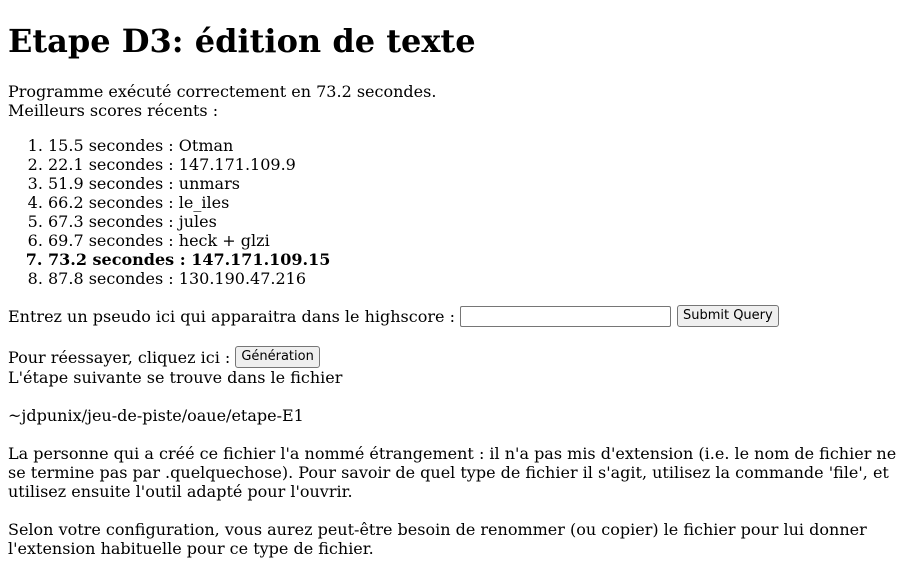 This screenshot has width=923, height=565. I want to click on highscore-item: 69.7 secondes : heck + glzi, so click(481, 240).